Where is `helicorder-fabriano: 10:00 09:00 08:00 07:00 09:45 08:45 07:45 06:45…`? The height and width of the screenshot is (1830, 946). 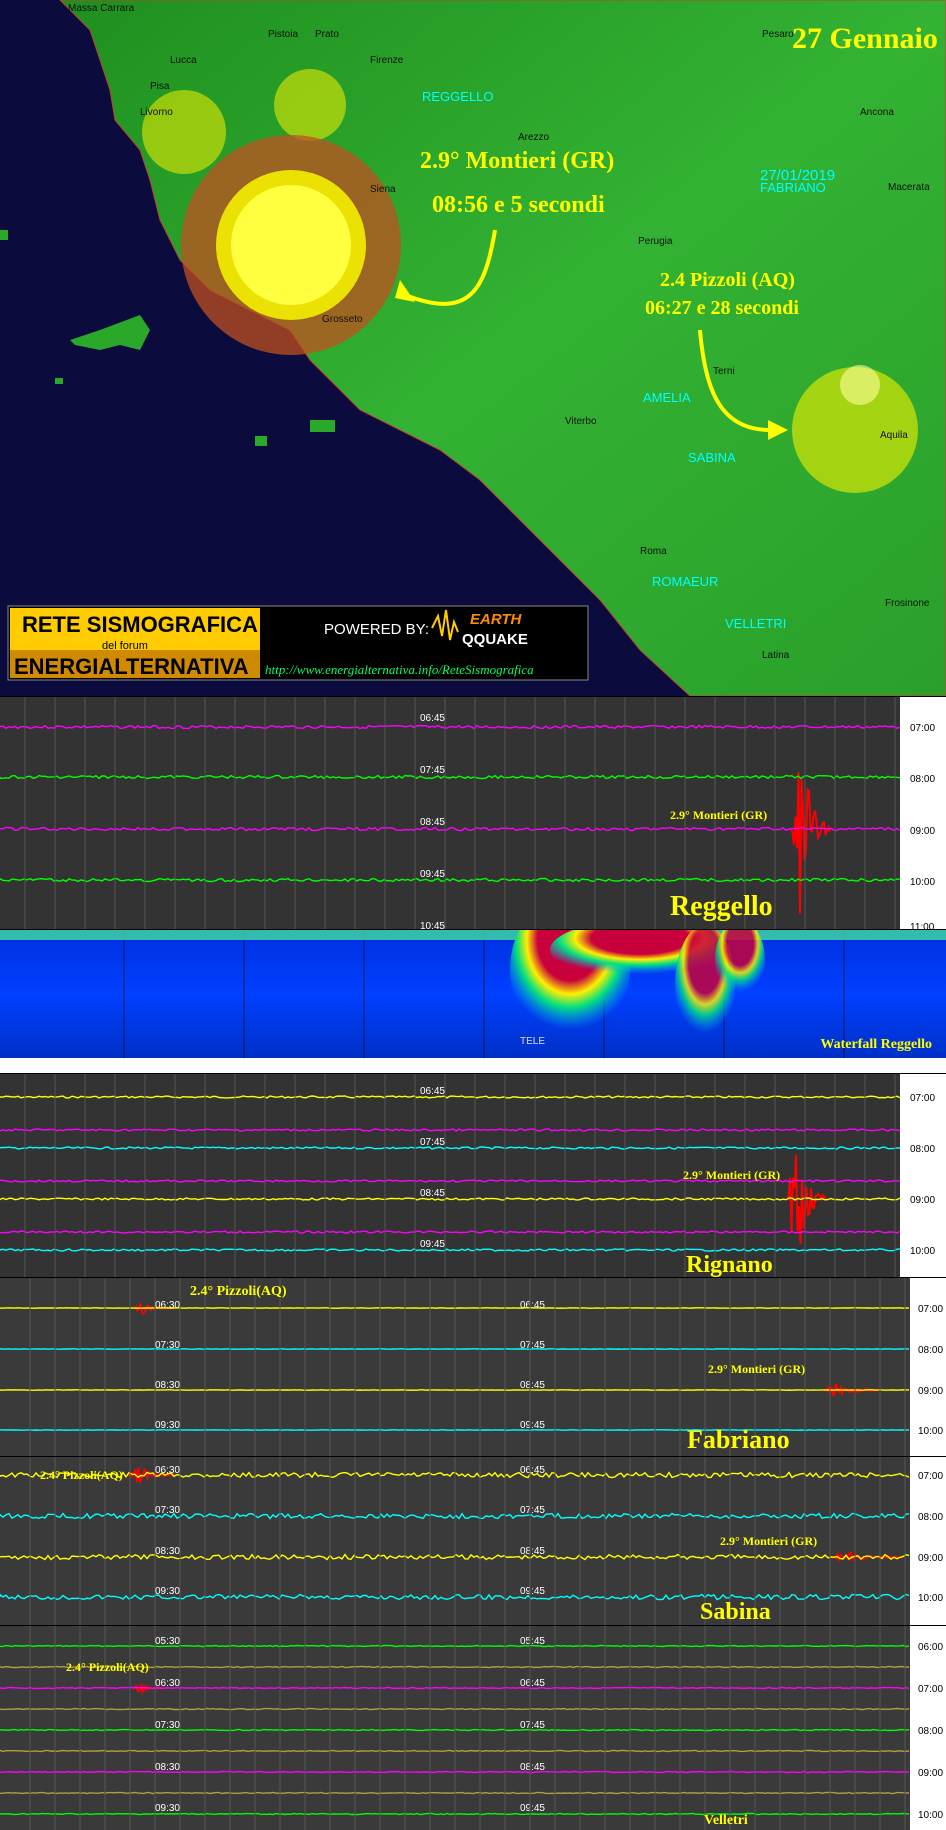 helicorder-fabriano: 10:00 09:00 08:00 07:00 09:45 08:45 07:45 06:45… is located at coordinates (473, 1367).